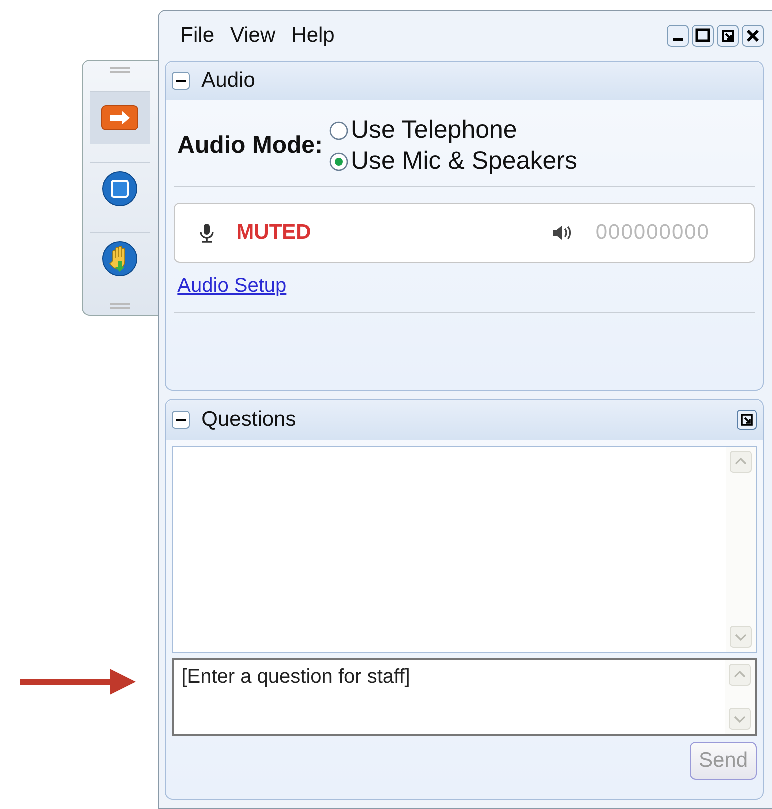  What do you see at coordinates (313, 36) in the screenshot?
I see `menu-item: Help` at bounding box center [313, 36].